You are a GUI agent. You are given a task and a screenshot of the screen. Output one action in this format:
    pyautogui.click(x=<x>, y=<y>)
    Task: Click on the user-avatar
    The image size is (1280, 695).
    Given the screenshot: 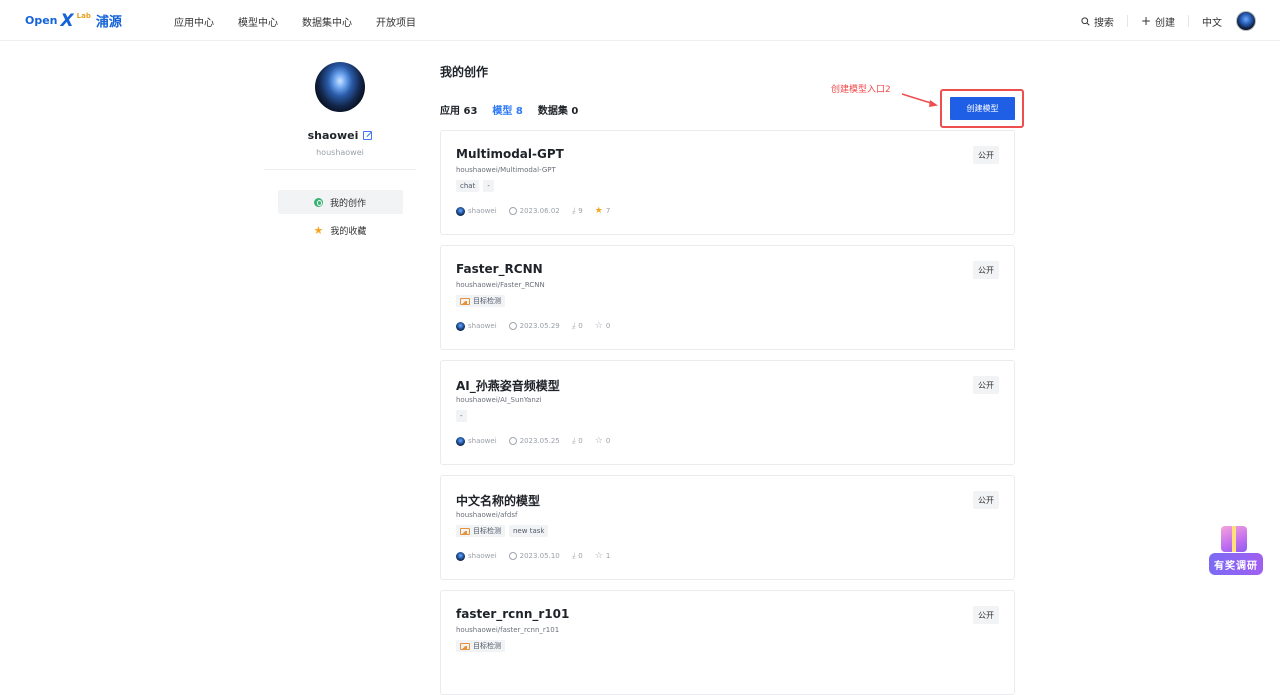 What is the action you would take?
    pyautogui.click(x=1246, y=21)
    